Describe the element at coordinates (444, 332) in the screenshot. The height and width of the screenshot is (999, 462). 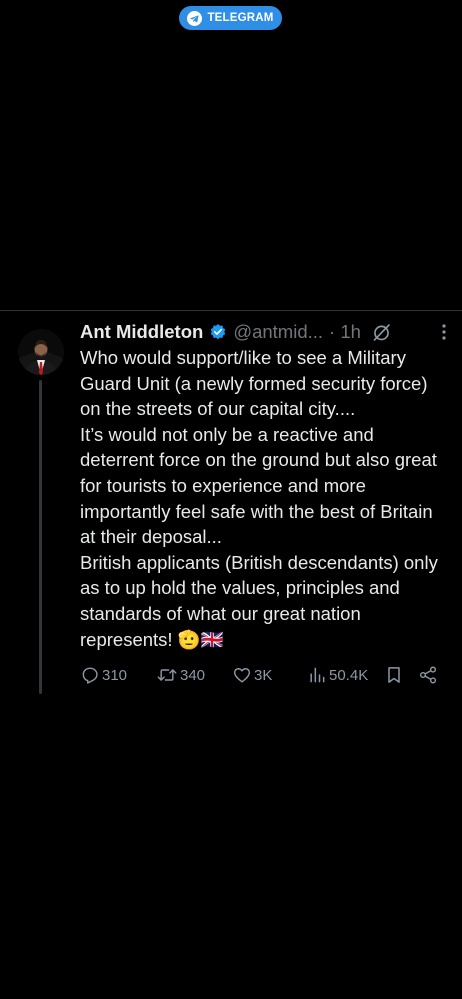
I see `more-options-icon` at that location.